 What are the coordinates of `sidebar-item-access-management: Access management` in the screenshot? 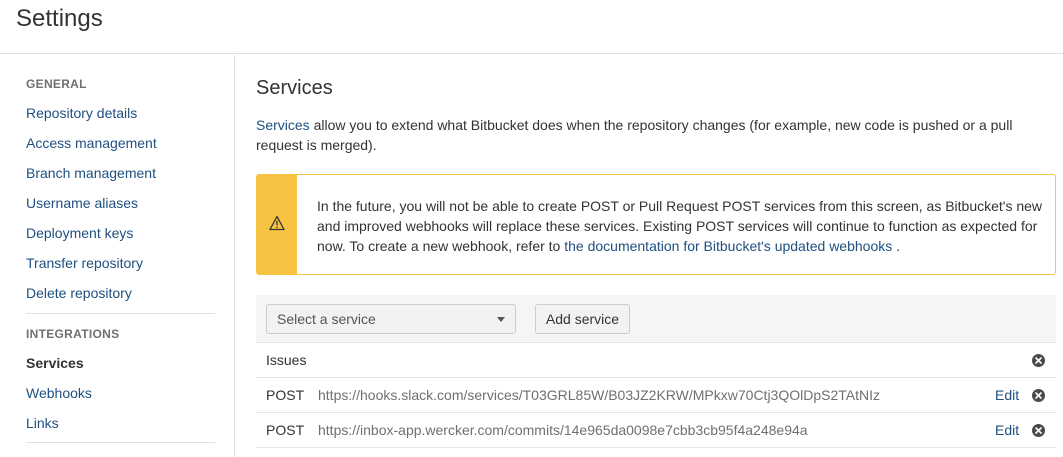 It's located at (91, 143).